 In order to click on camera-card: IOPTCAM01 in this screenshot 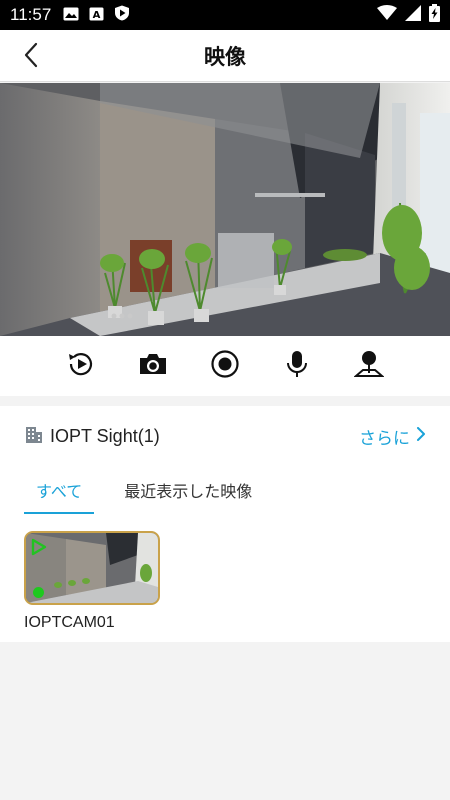, I will do `click(92, 581)`.